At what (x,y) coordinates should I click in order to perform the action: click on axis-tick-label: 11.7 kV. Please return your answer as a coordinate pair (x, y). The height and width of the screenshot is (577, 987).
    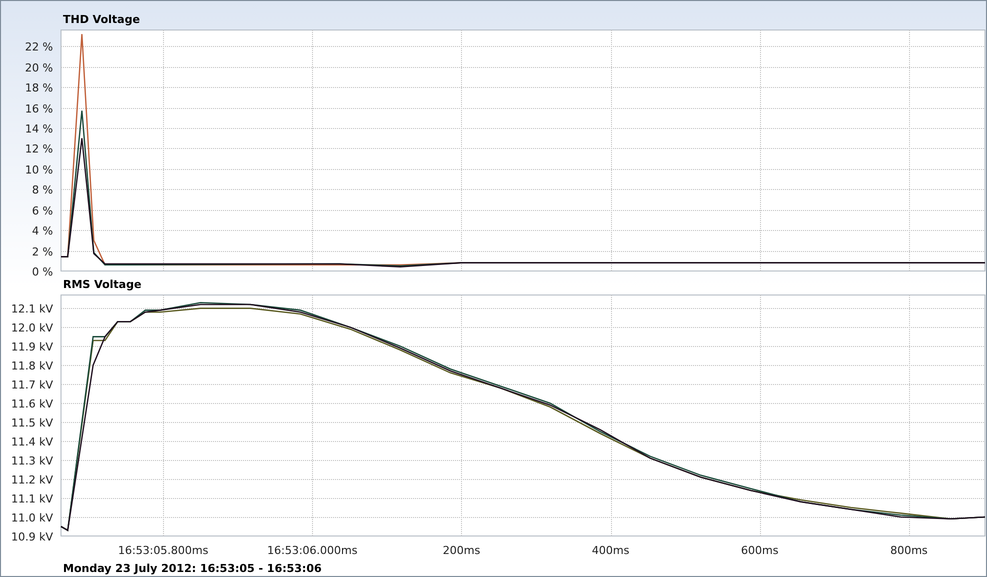
    Looking at the image, I should click on (32, 385).